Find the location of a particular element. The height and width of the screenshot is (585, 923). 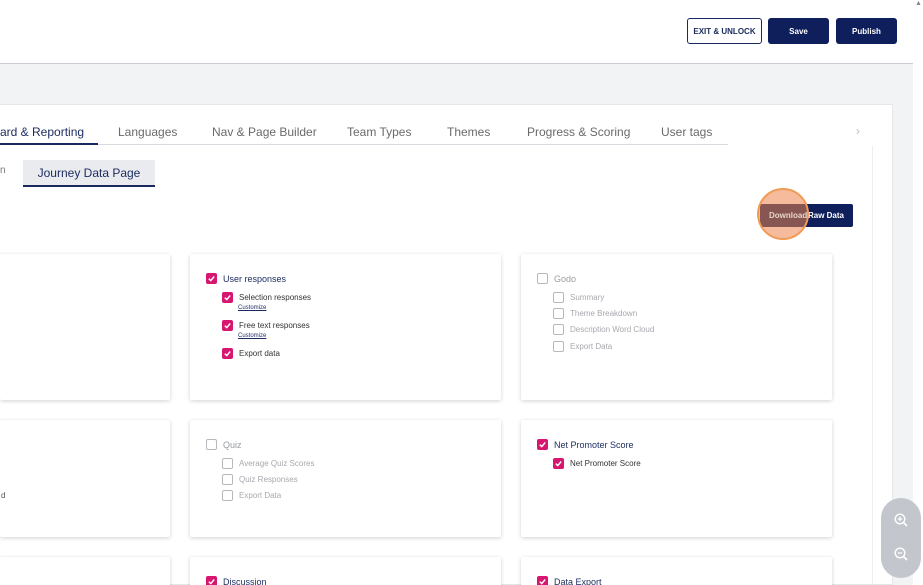

nps-score-option: Net Promoter Score is located at coordinates (597, 463).